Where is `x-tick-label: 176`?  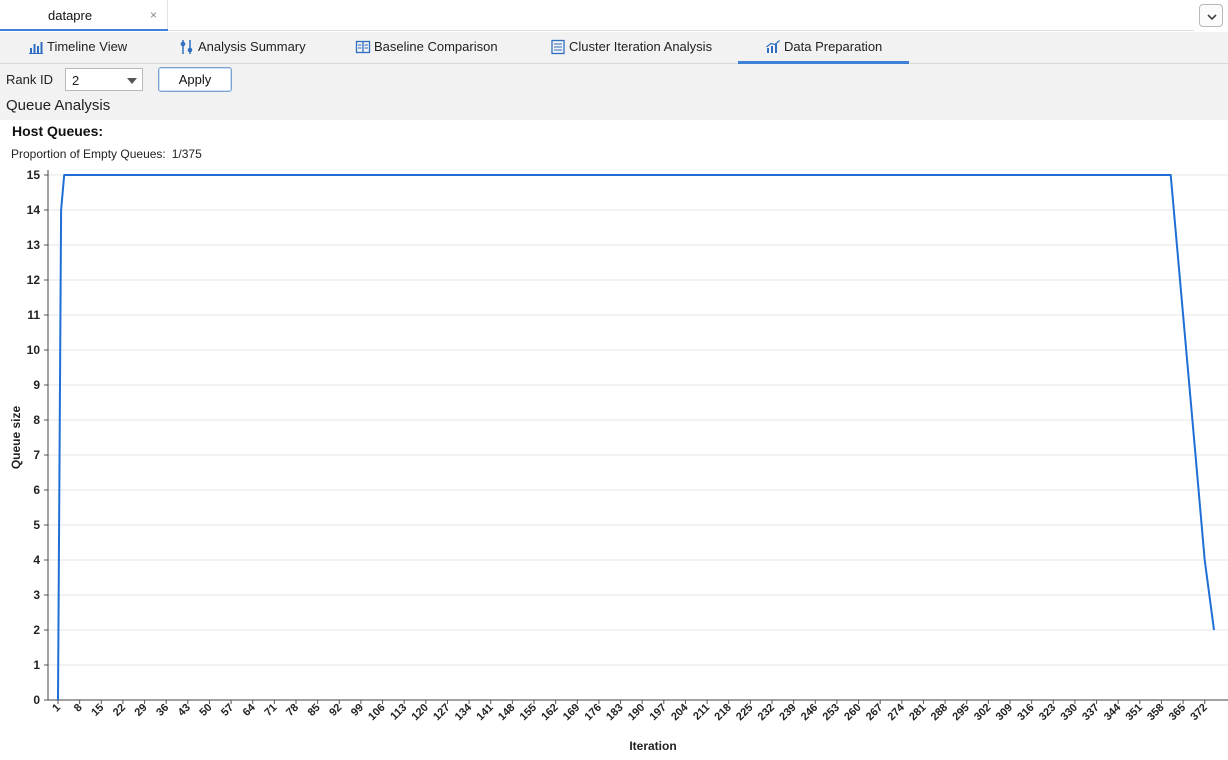
x-tick-label: 176 is located at coordinates (593, 712).